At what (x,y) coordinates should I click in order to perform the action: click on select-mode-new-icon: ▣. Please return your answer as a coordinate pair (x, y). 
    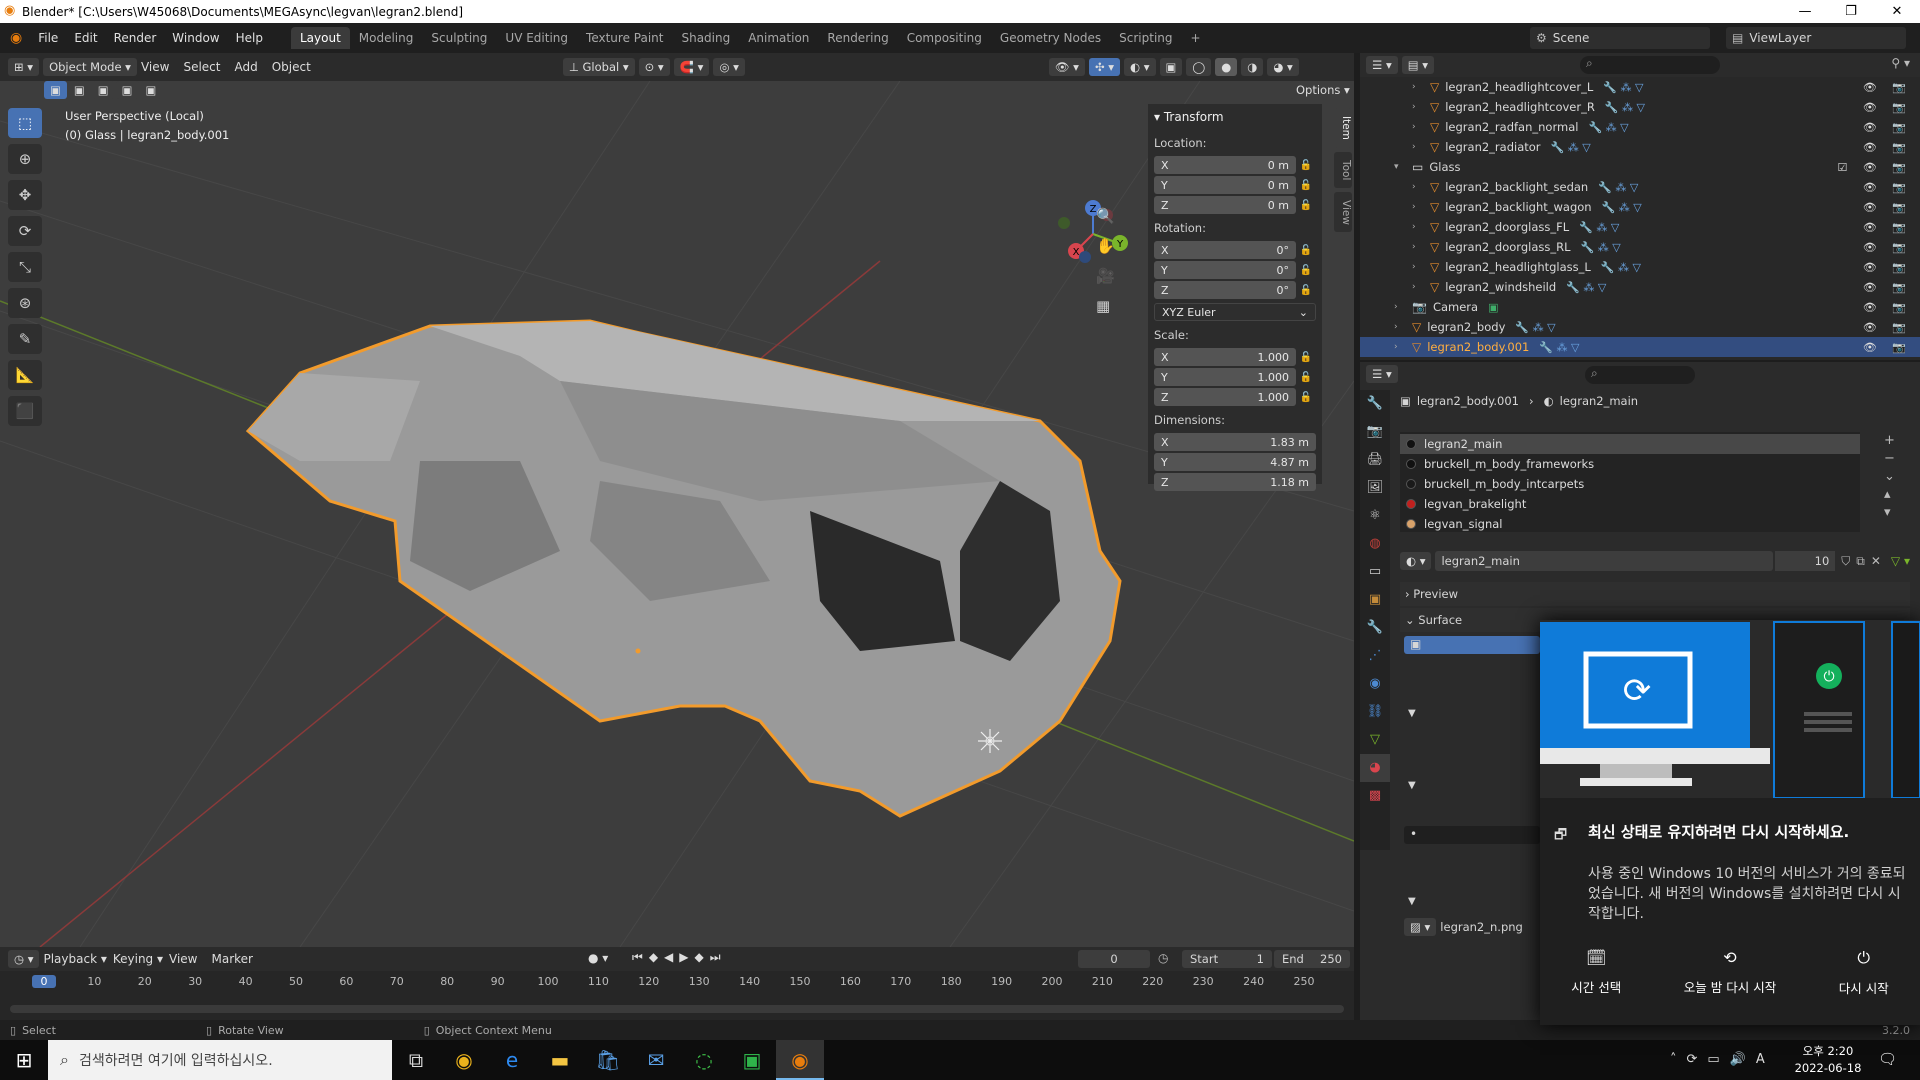
    Looking at the image, I should click on (55, 90).